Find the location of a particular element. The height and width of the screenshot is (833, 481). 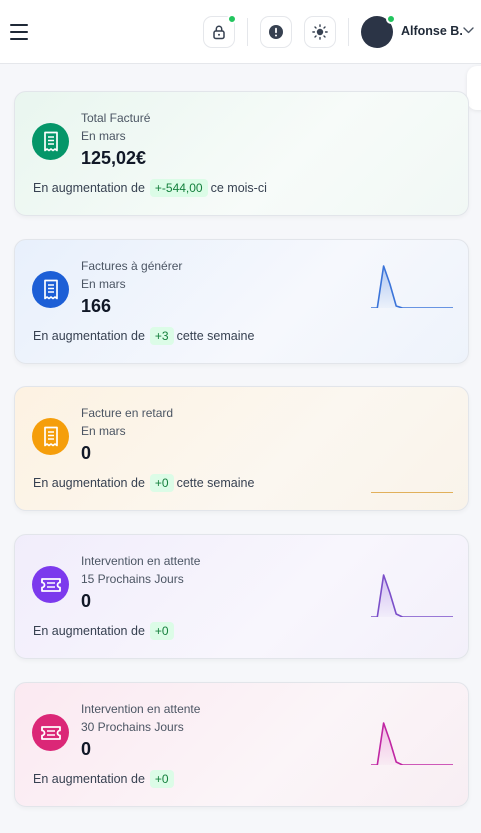

user-name: Alfonse B. is located at coordinates (432, 31).